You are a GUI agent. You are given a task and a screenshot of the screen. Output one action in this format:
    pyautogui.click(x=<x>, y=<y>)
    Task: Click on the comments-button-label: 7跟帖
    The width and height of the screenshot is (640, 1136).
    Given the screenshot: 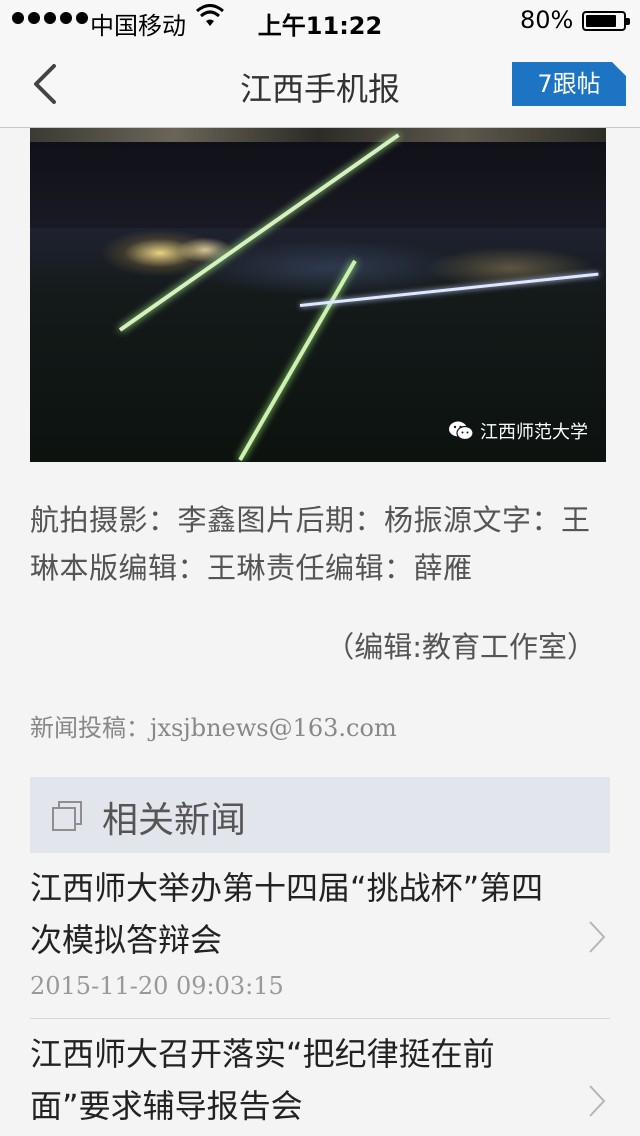 What is the action you would take?
    pyautogui.click(x=569, y=84)
    